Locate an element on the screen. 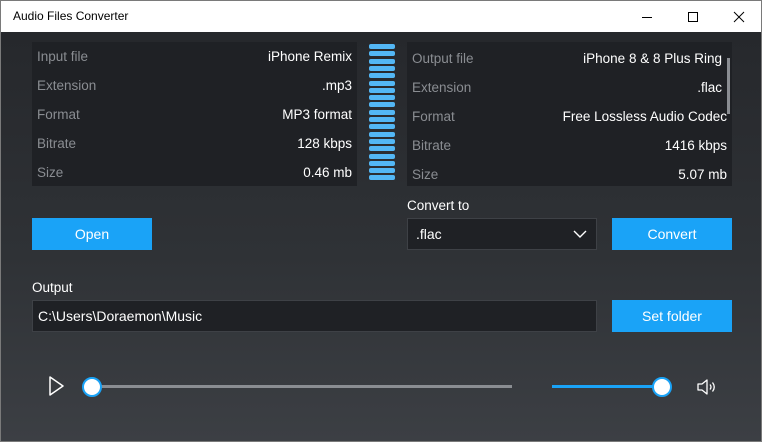  close-button is located at coordinates (739, 17).